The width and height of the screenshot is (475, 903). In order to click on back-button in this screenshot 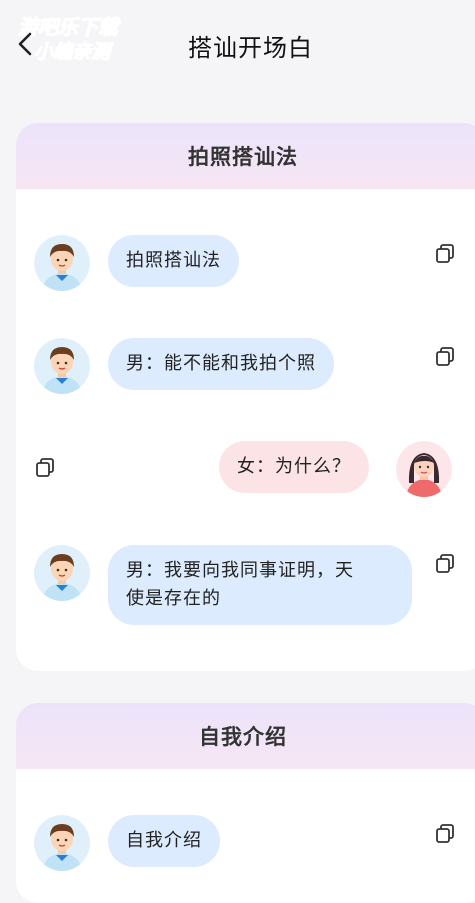, I will do `click(26, 44)`.